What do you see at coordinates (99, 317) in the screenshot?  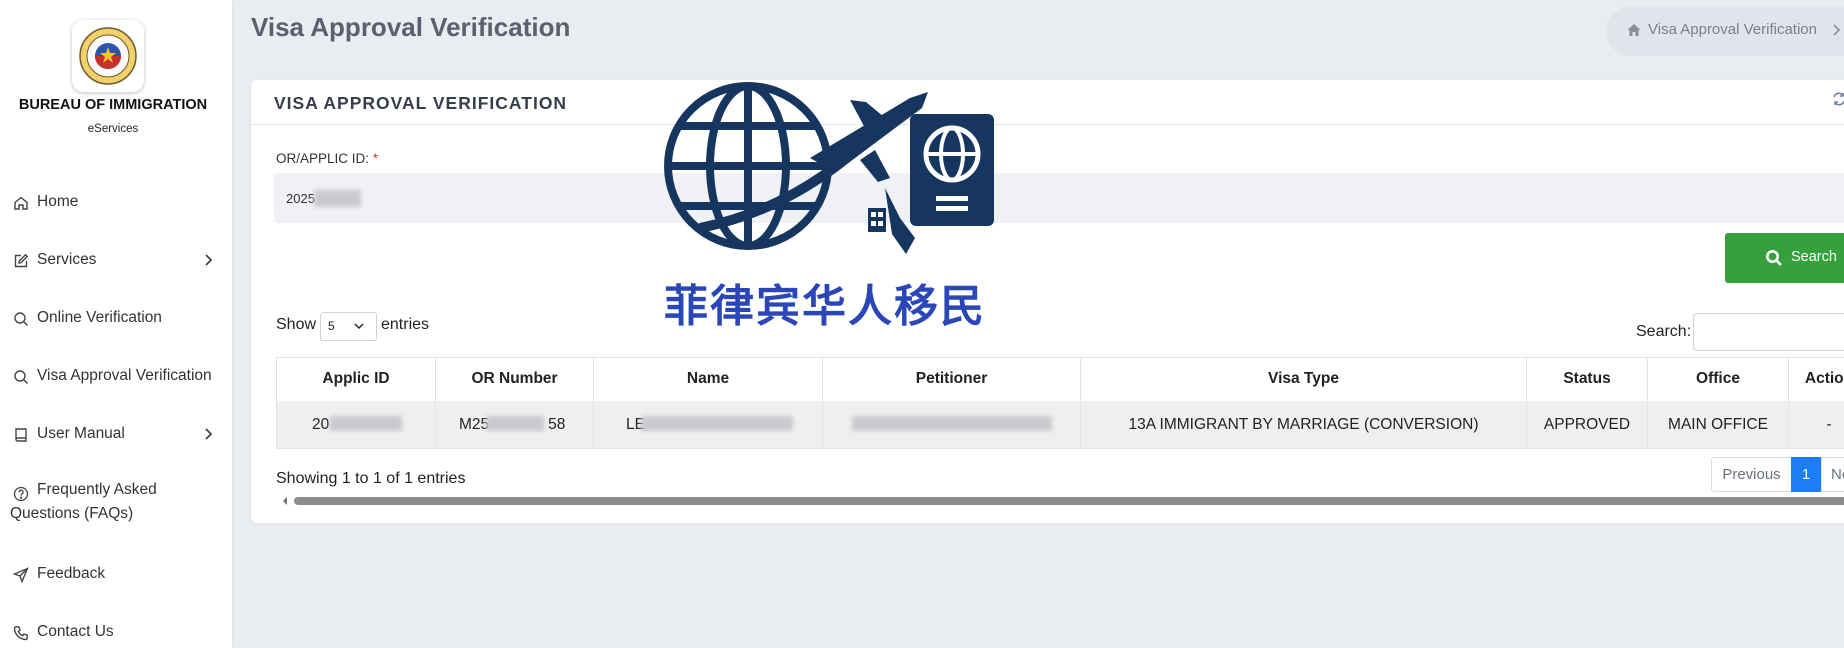 I see `sidebar-item-label: Online Verification` at bounding box center [99, 317].